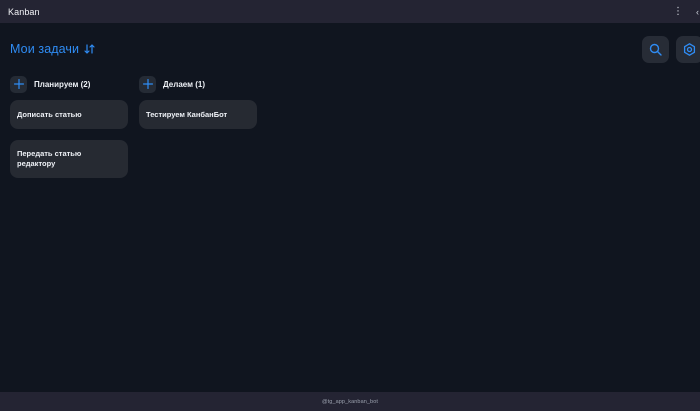 The image size is (700, 411). I want to click on column-header: Планируем (2), so click(69, 84).